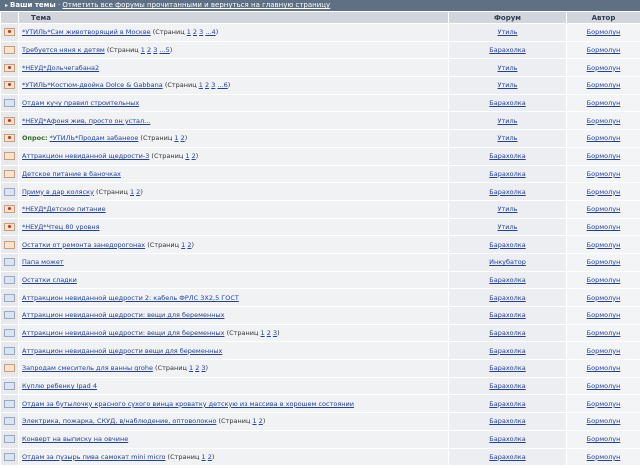 Image resolution: width=640 pixels, height=468 pixels. I want to click on topic-link: Аттракцион невиданной щедрости-3, so click(85, 156).